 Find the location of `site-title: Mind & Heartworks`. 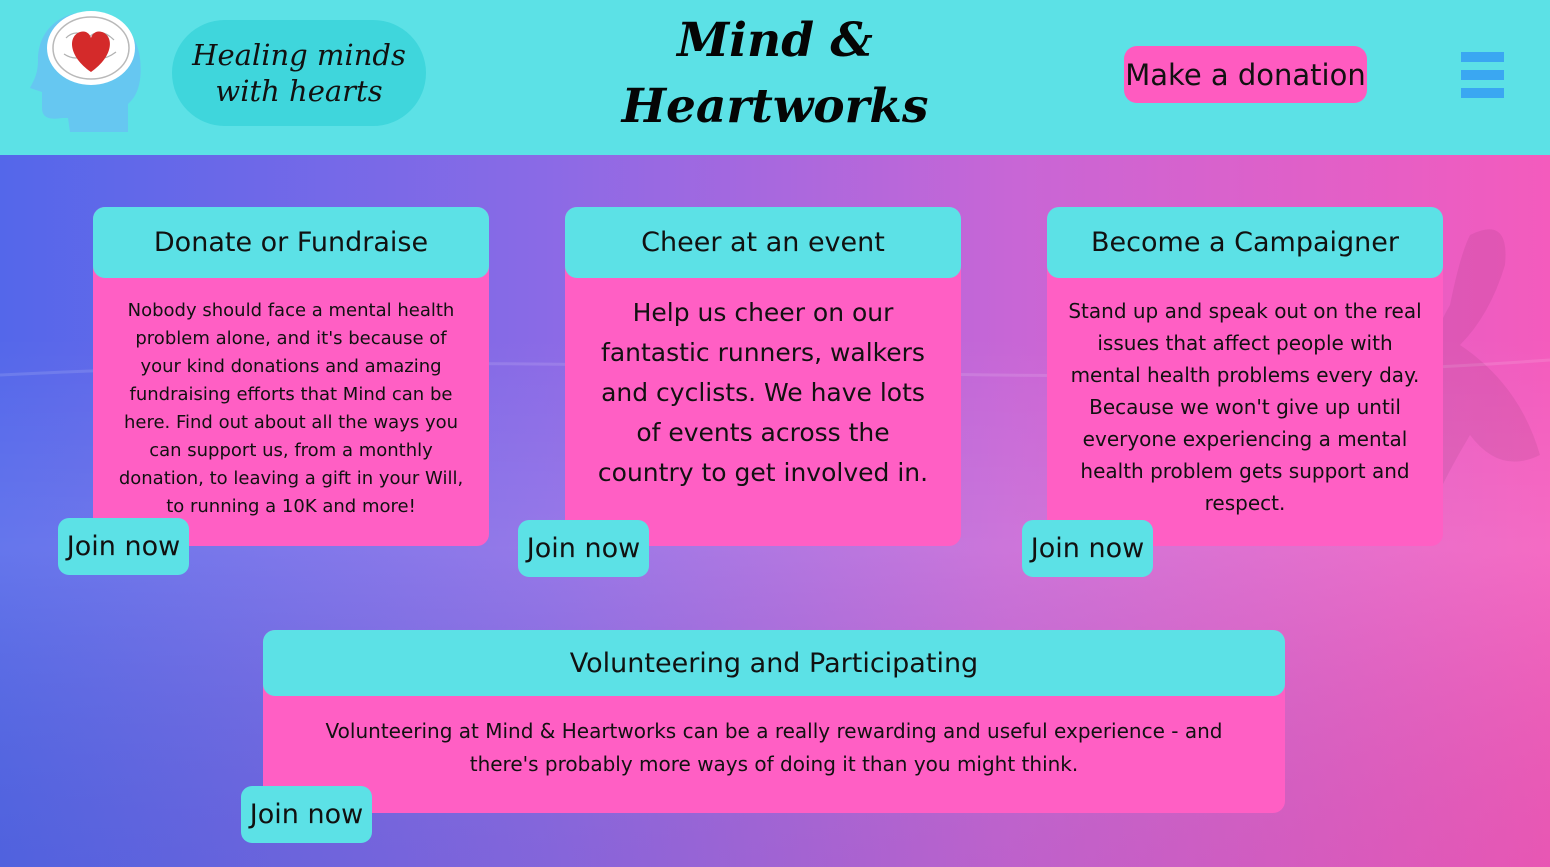

site-title: Mind & Heartworks is located at coordinates (775, 74).